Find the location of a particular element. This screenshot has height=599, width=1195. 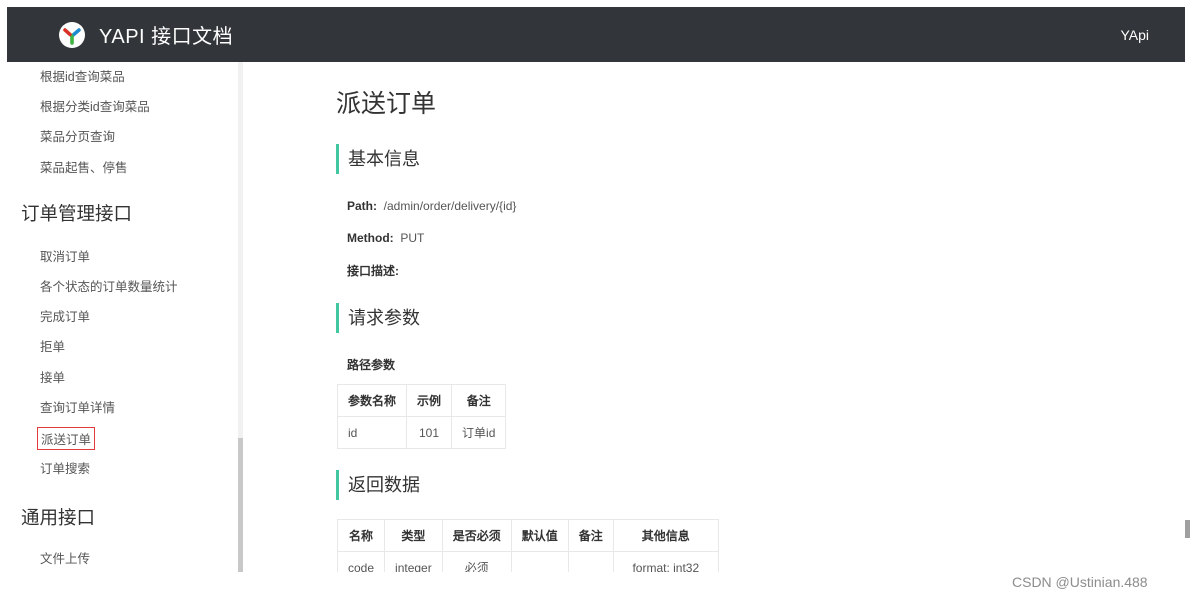

brand: YAPI 接口文档 is located at coordinates (120, 34).